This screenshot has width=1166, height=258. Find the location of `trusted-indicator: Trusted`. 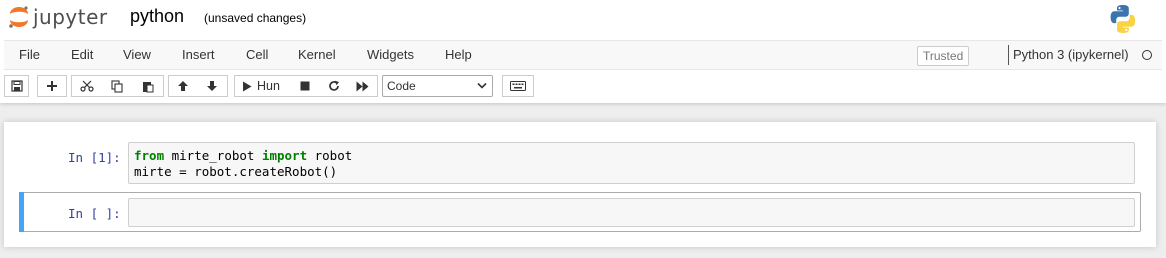

trusted-indicator: Trusted is located at coordinates (943, 56).